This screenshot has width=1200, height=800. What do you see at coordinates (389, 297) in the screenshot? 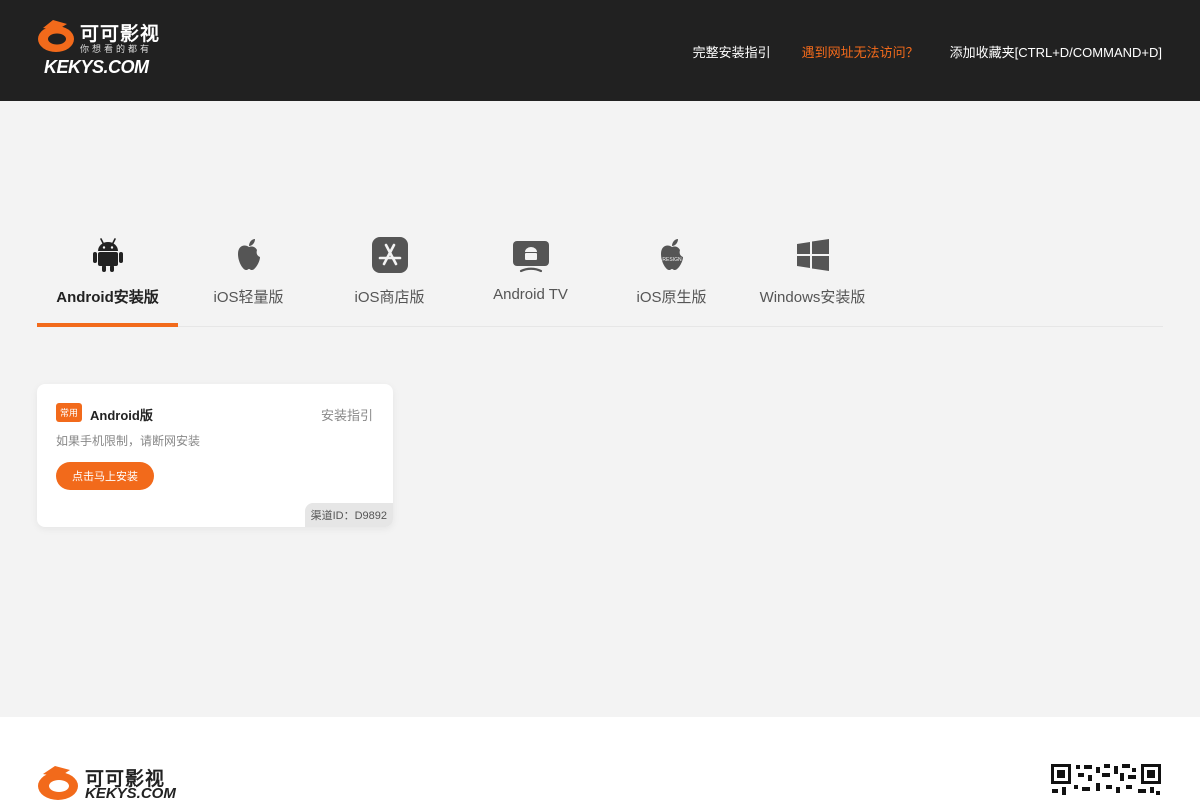
I see `tab-ios-store-label: iOS商店版` at bounding box center [389, 297].